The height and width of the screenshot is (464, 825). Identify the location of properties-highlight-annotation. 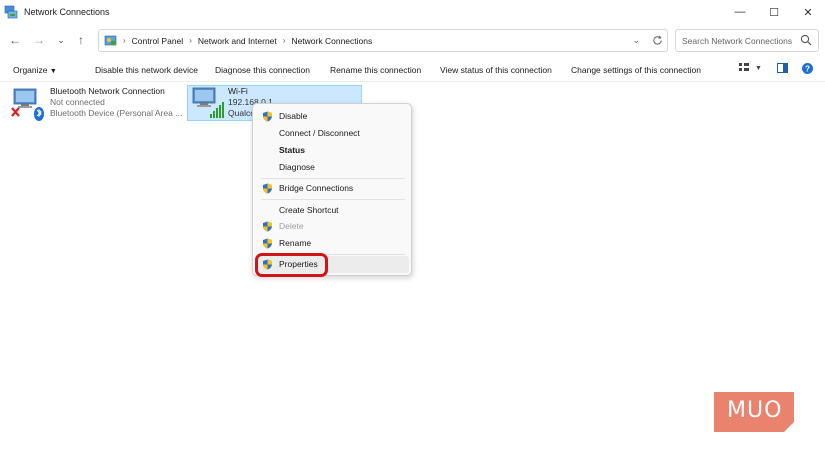
(291, 265).